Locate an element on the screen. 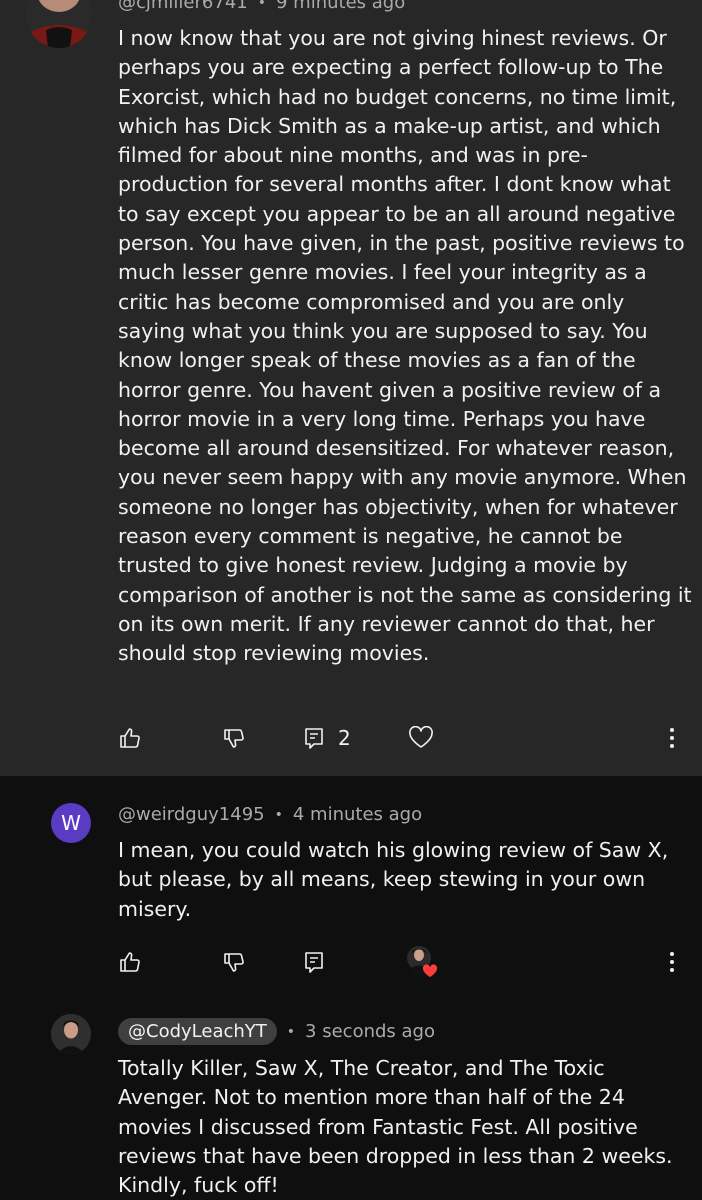  creator-heart-badge is located at coordinates (423, 962).